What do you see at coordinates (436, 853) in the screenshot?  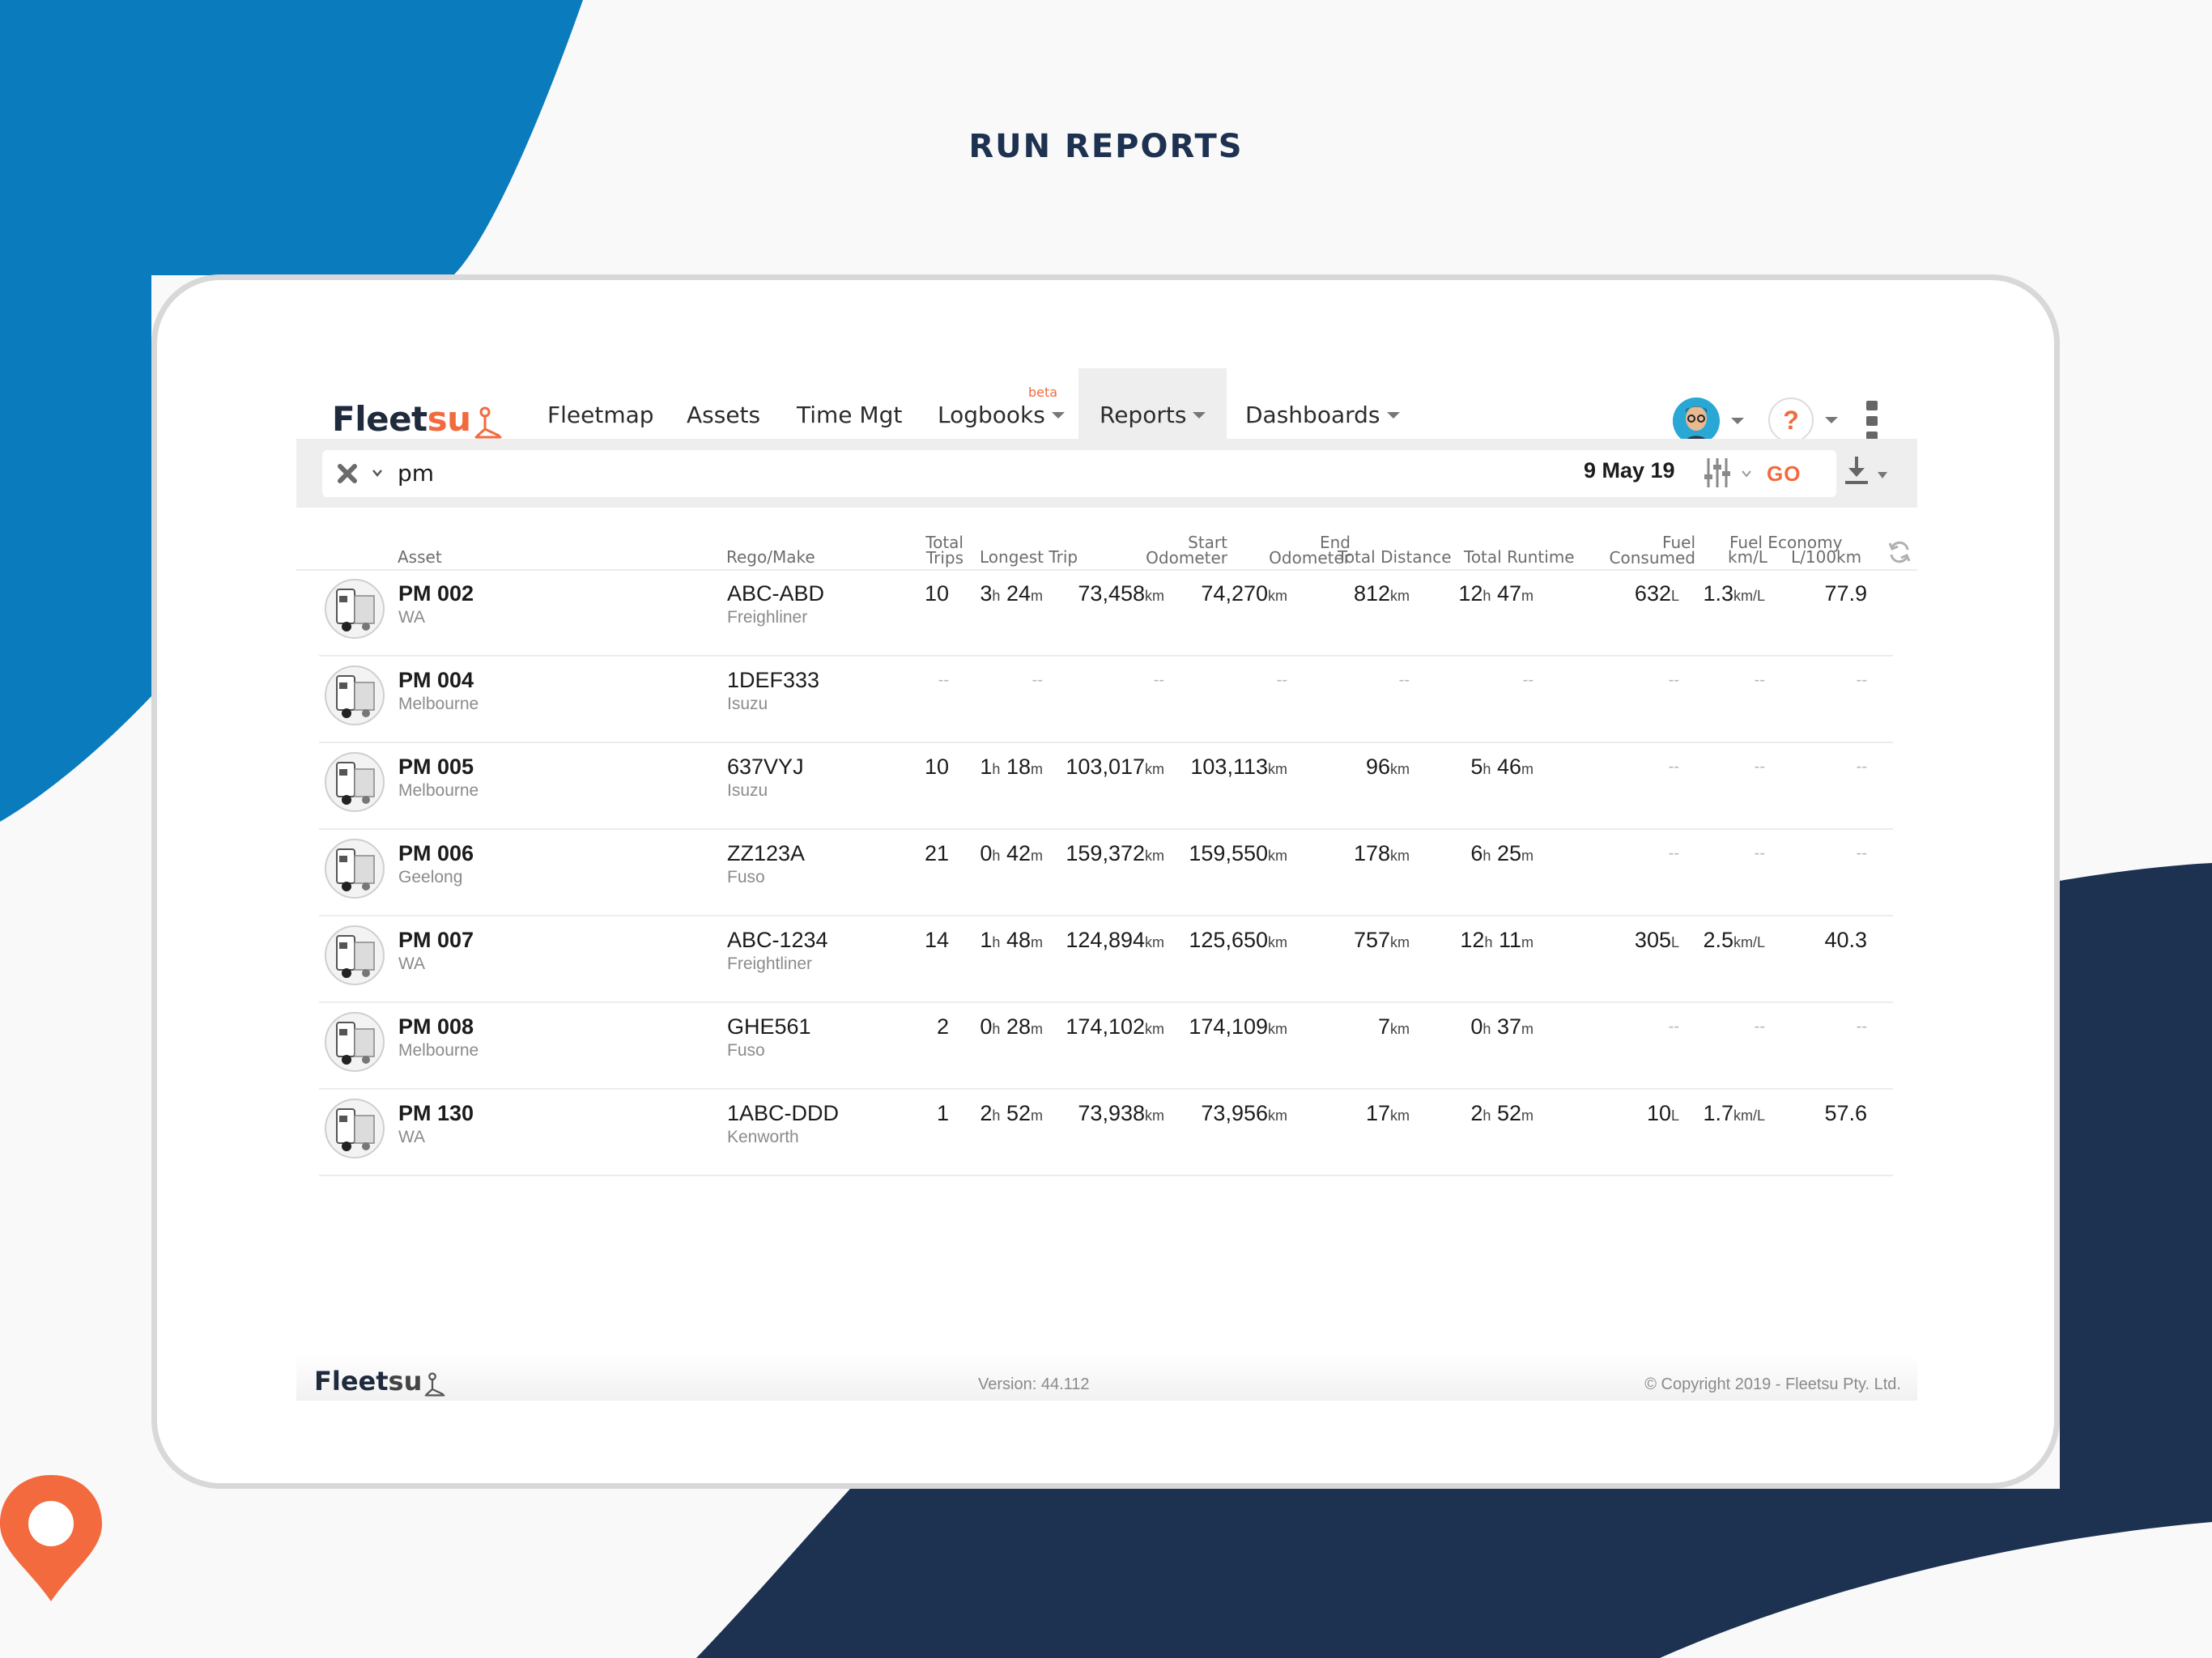 I see `asset-name: PM 006` at bounding box center [436, 853].